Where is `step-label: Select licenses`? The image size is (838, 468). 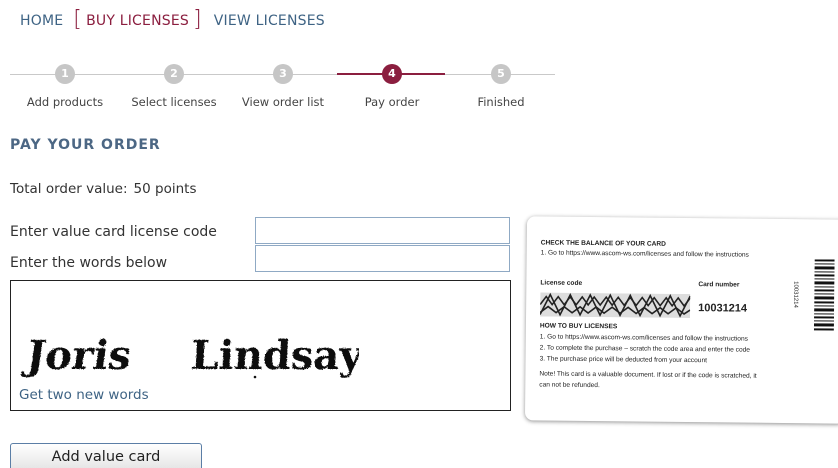 step-label: Select licenses is located at coordinates (174, 102).